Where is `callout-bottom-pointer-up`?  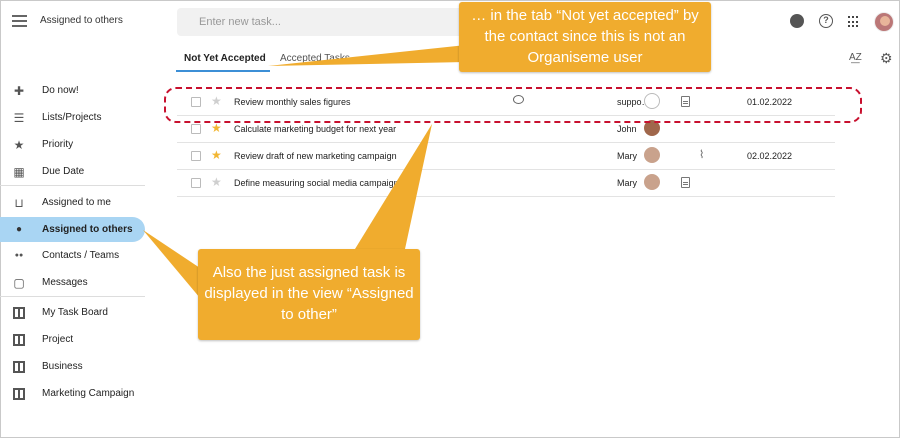 callout-bottom-pointer-up is located at coordinates (393, 186).